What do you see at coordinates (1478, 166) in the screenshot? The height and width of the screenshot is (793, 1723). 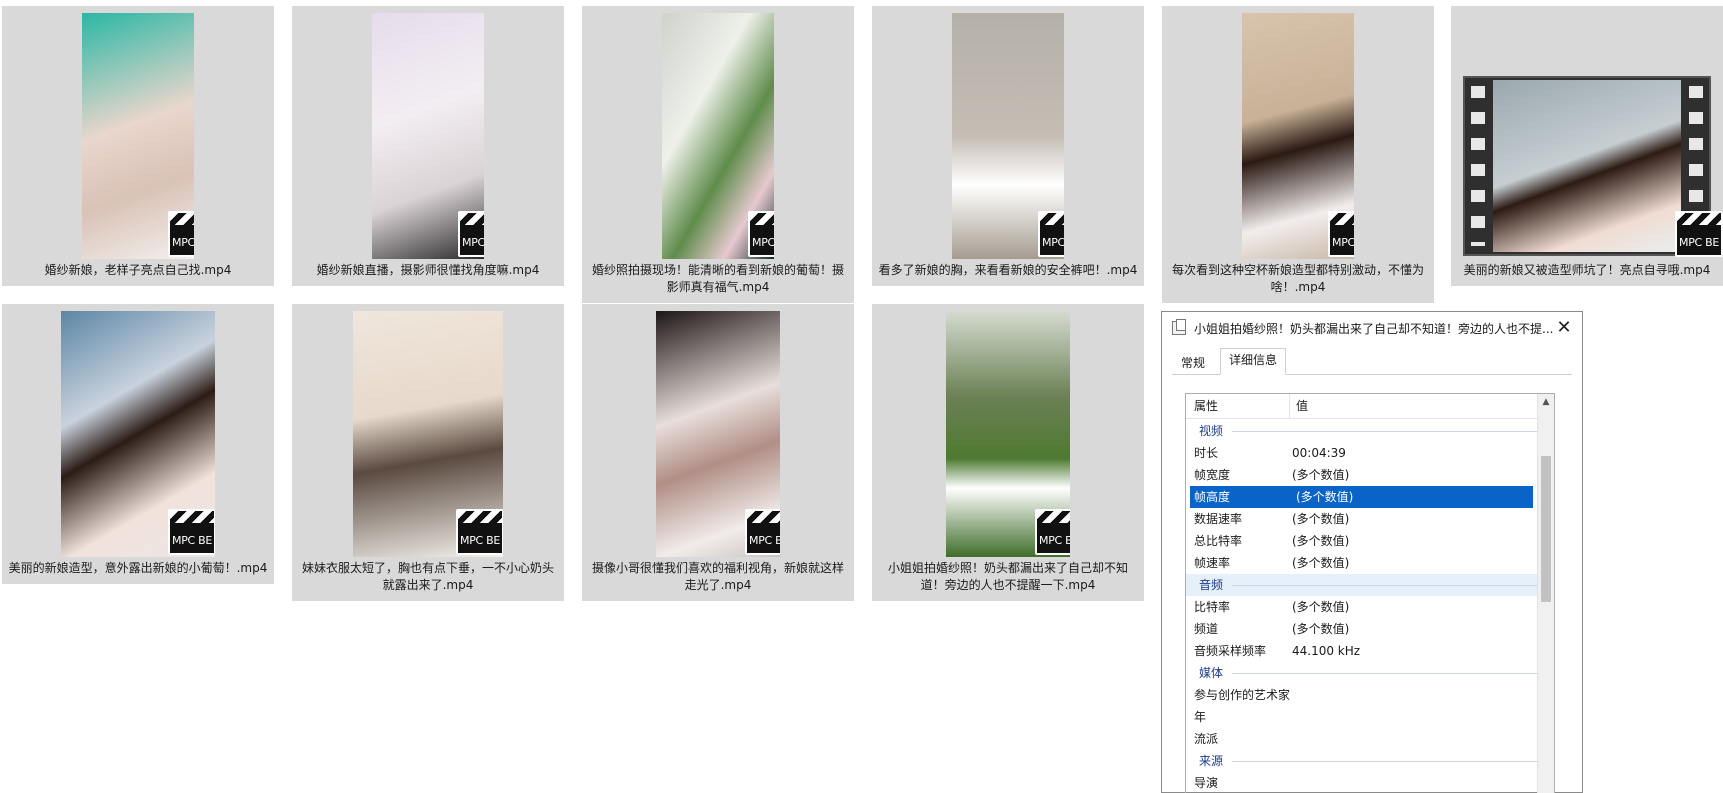 I see `film-perforation` at bounding box center [1478, 166].